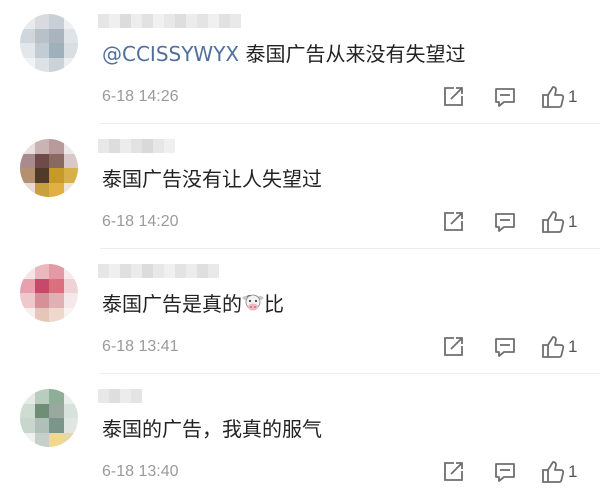 The height and width of the screenshot is (499, 600). What do you see at coordinates (172, 304) in the screenshot?
I see `comment-body: 泰国广告是真的` at bounding box center [172, 304].